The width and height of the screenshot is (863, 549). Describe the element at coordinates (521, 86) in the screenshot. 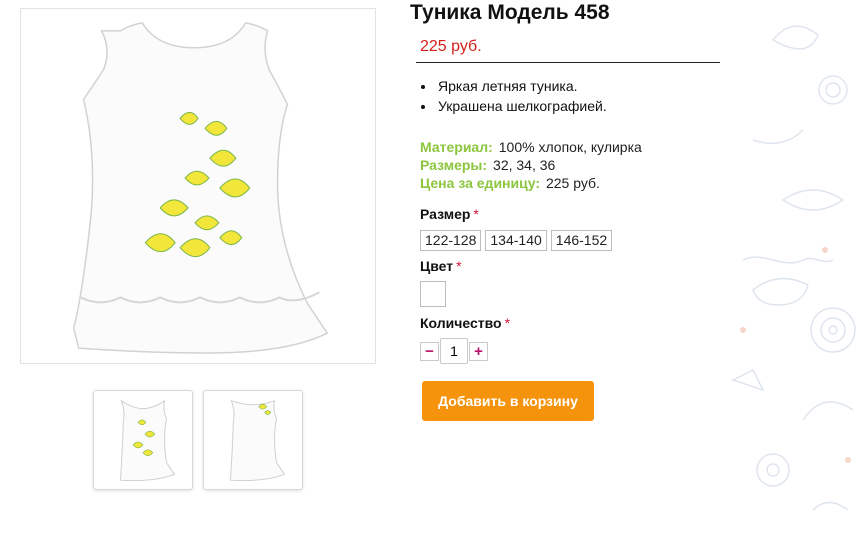

I see `feature-item: Яркая летняя туника.` at that location.